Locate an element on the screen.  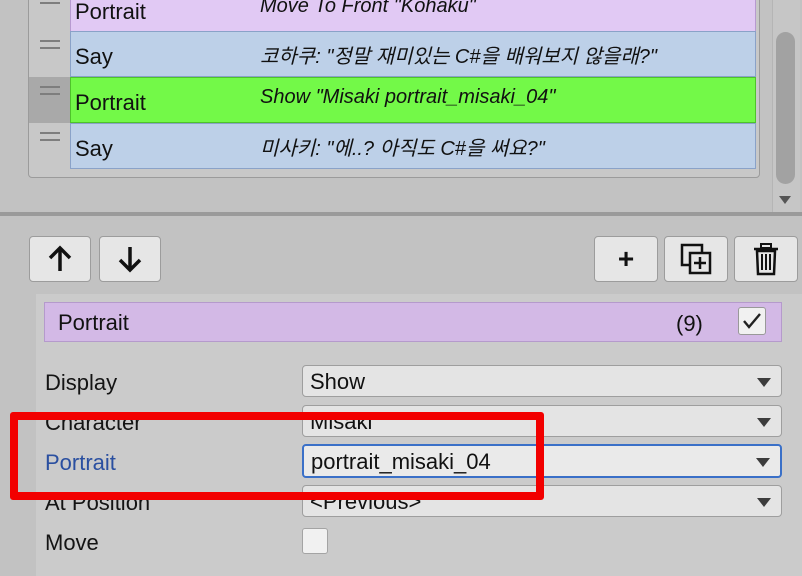
command-index: (9) is located at coordinates (689, 323).